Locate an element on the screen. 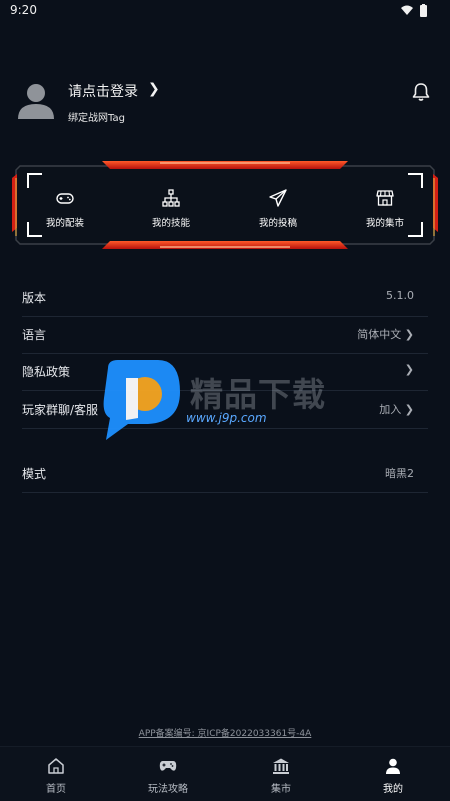 The height and width of the screenshot is (801, 450). icp-record-link: APP备案编号: 京ICP备2022033361号-4A is located at coordinates (225, 732).